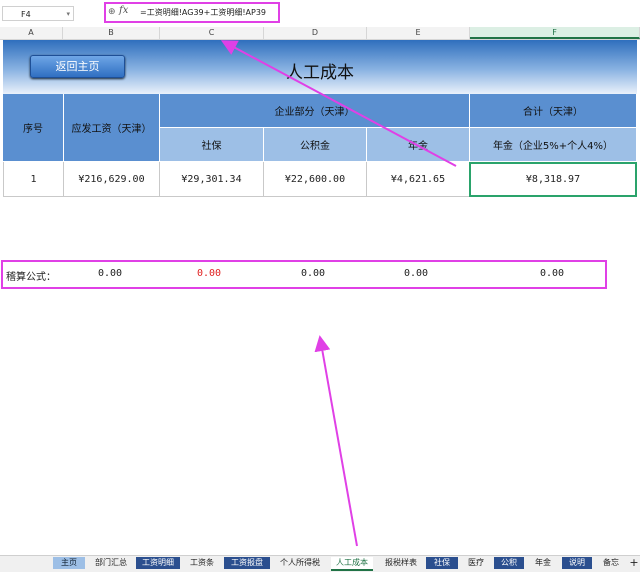 The height and width of the screenshot is (572, 640). Describe the element at coordinates (300, 563) in the screenshot. I see `sheet-tab-income-tax: 个人所得税` at that location.